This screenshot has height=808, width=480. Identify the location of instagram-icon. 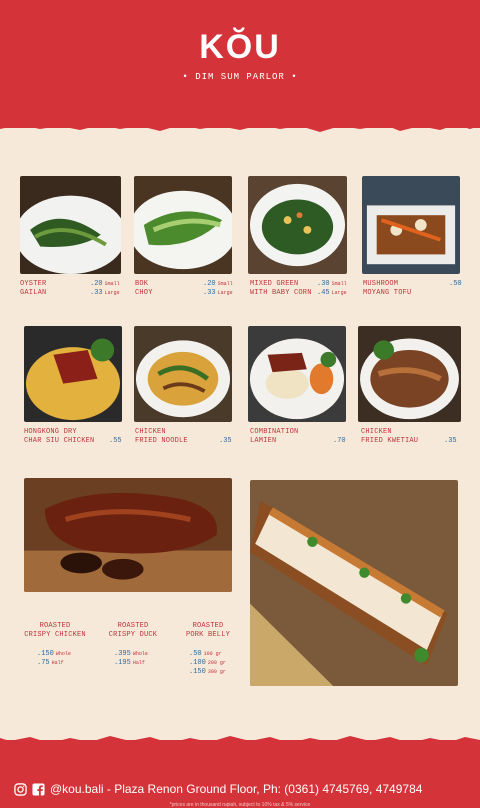
(20, 789).